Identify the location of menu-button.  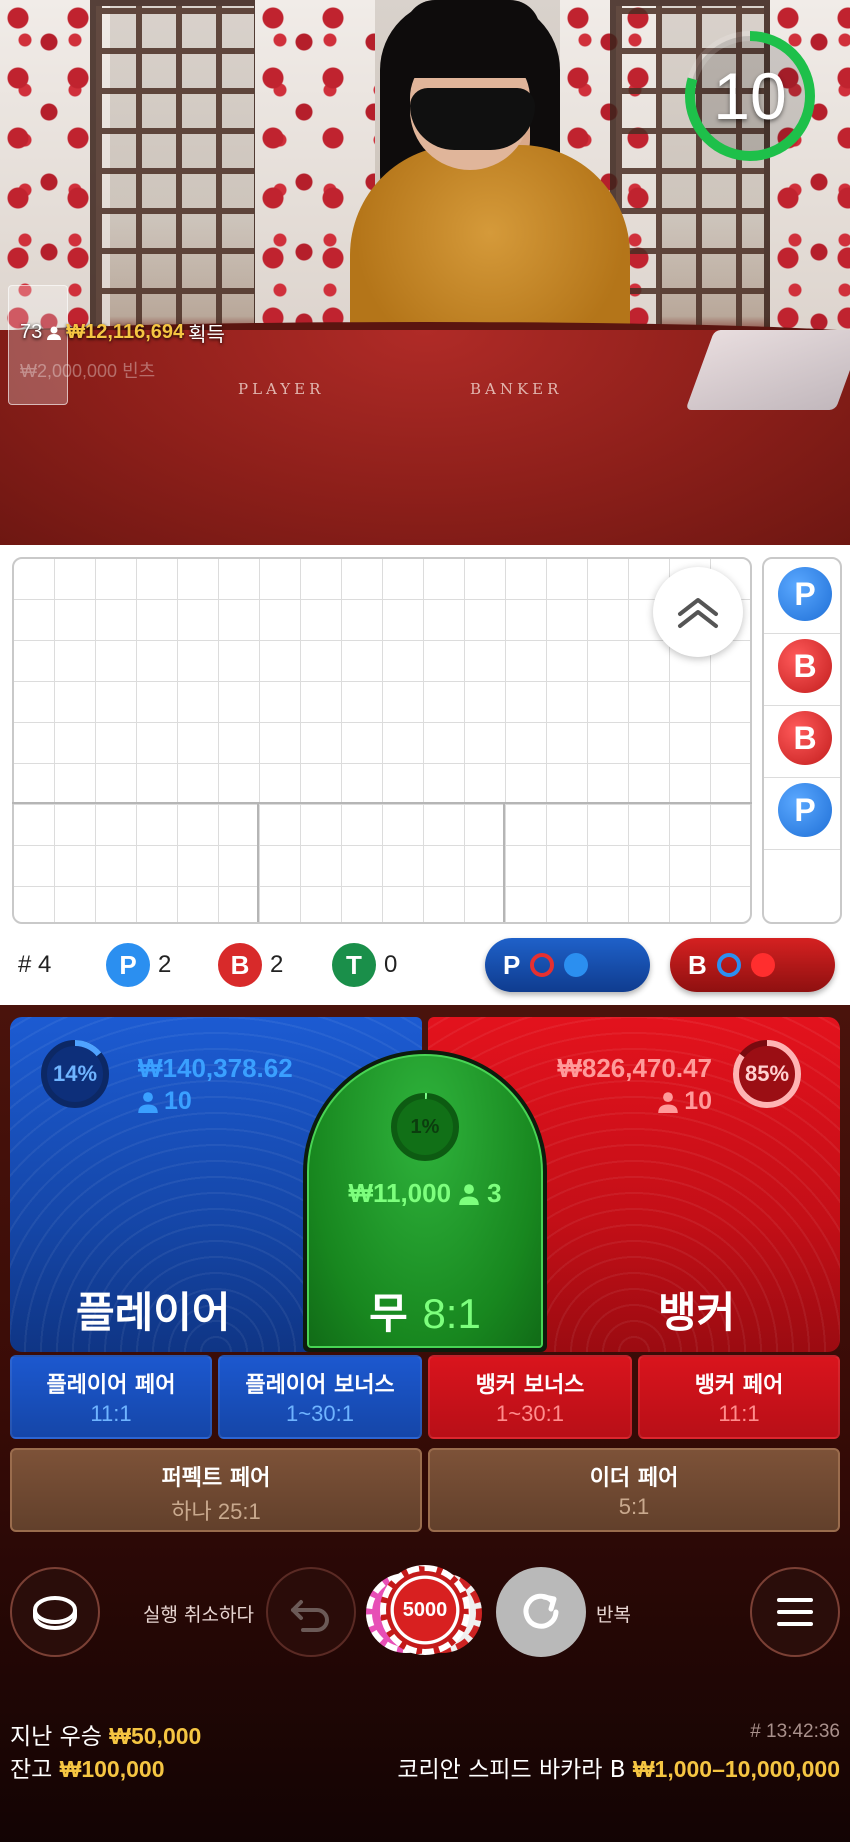
(795, 1612).